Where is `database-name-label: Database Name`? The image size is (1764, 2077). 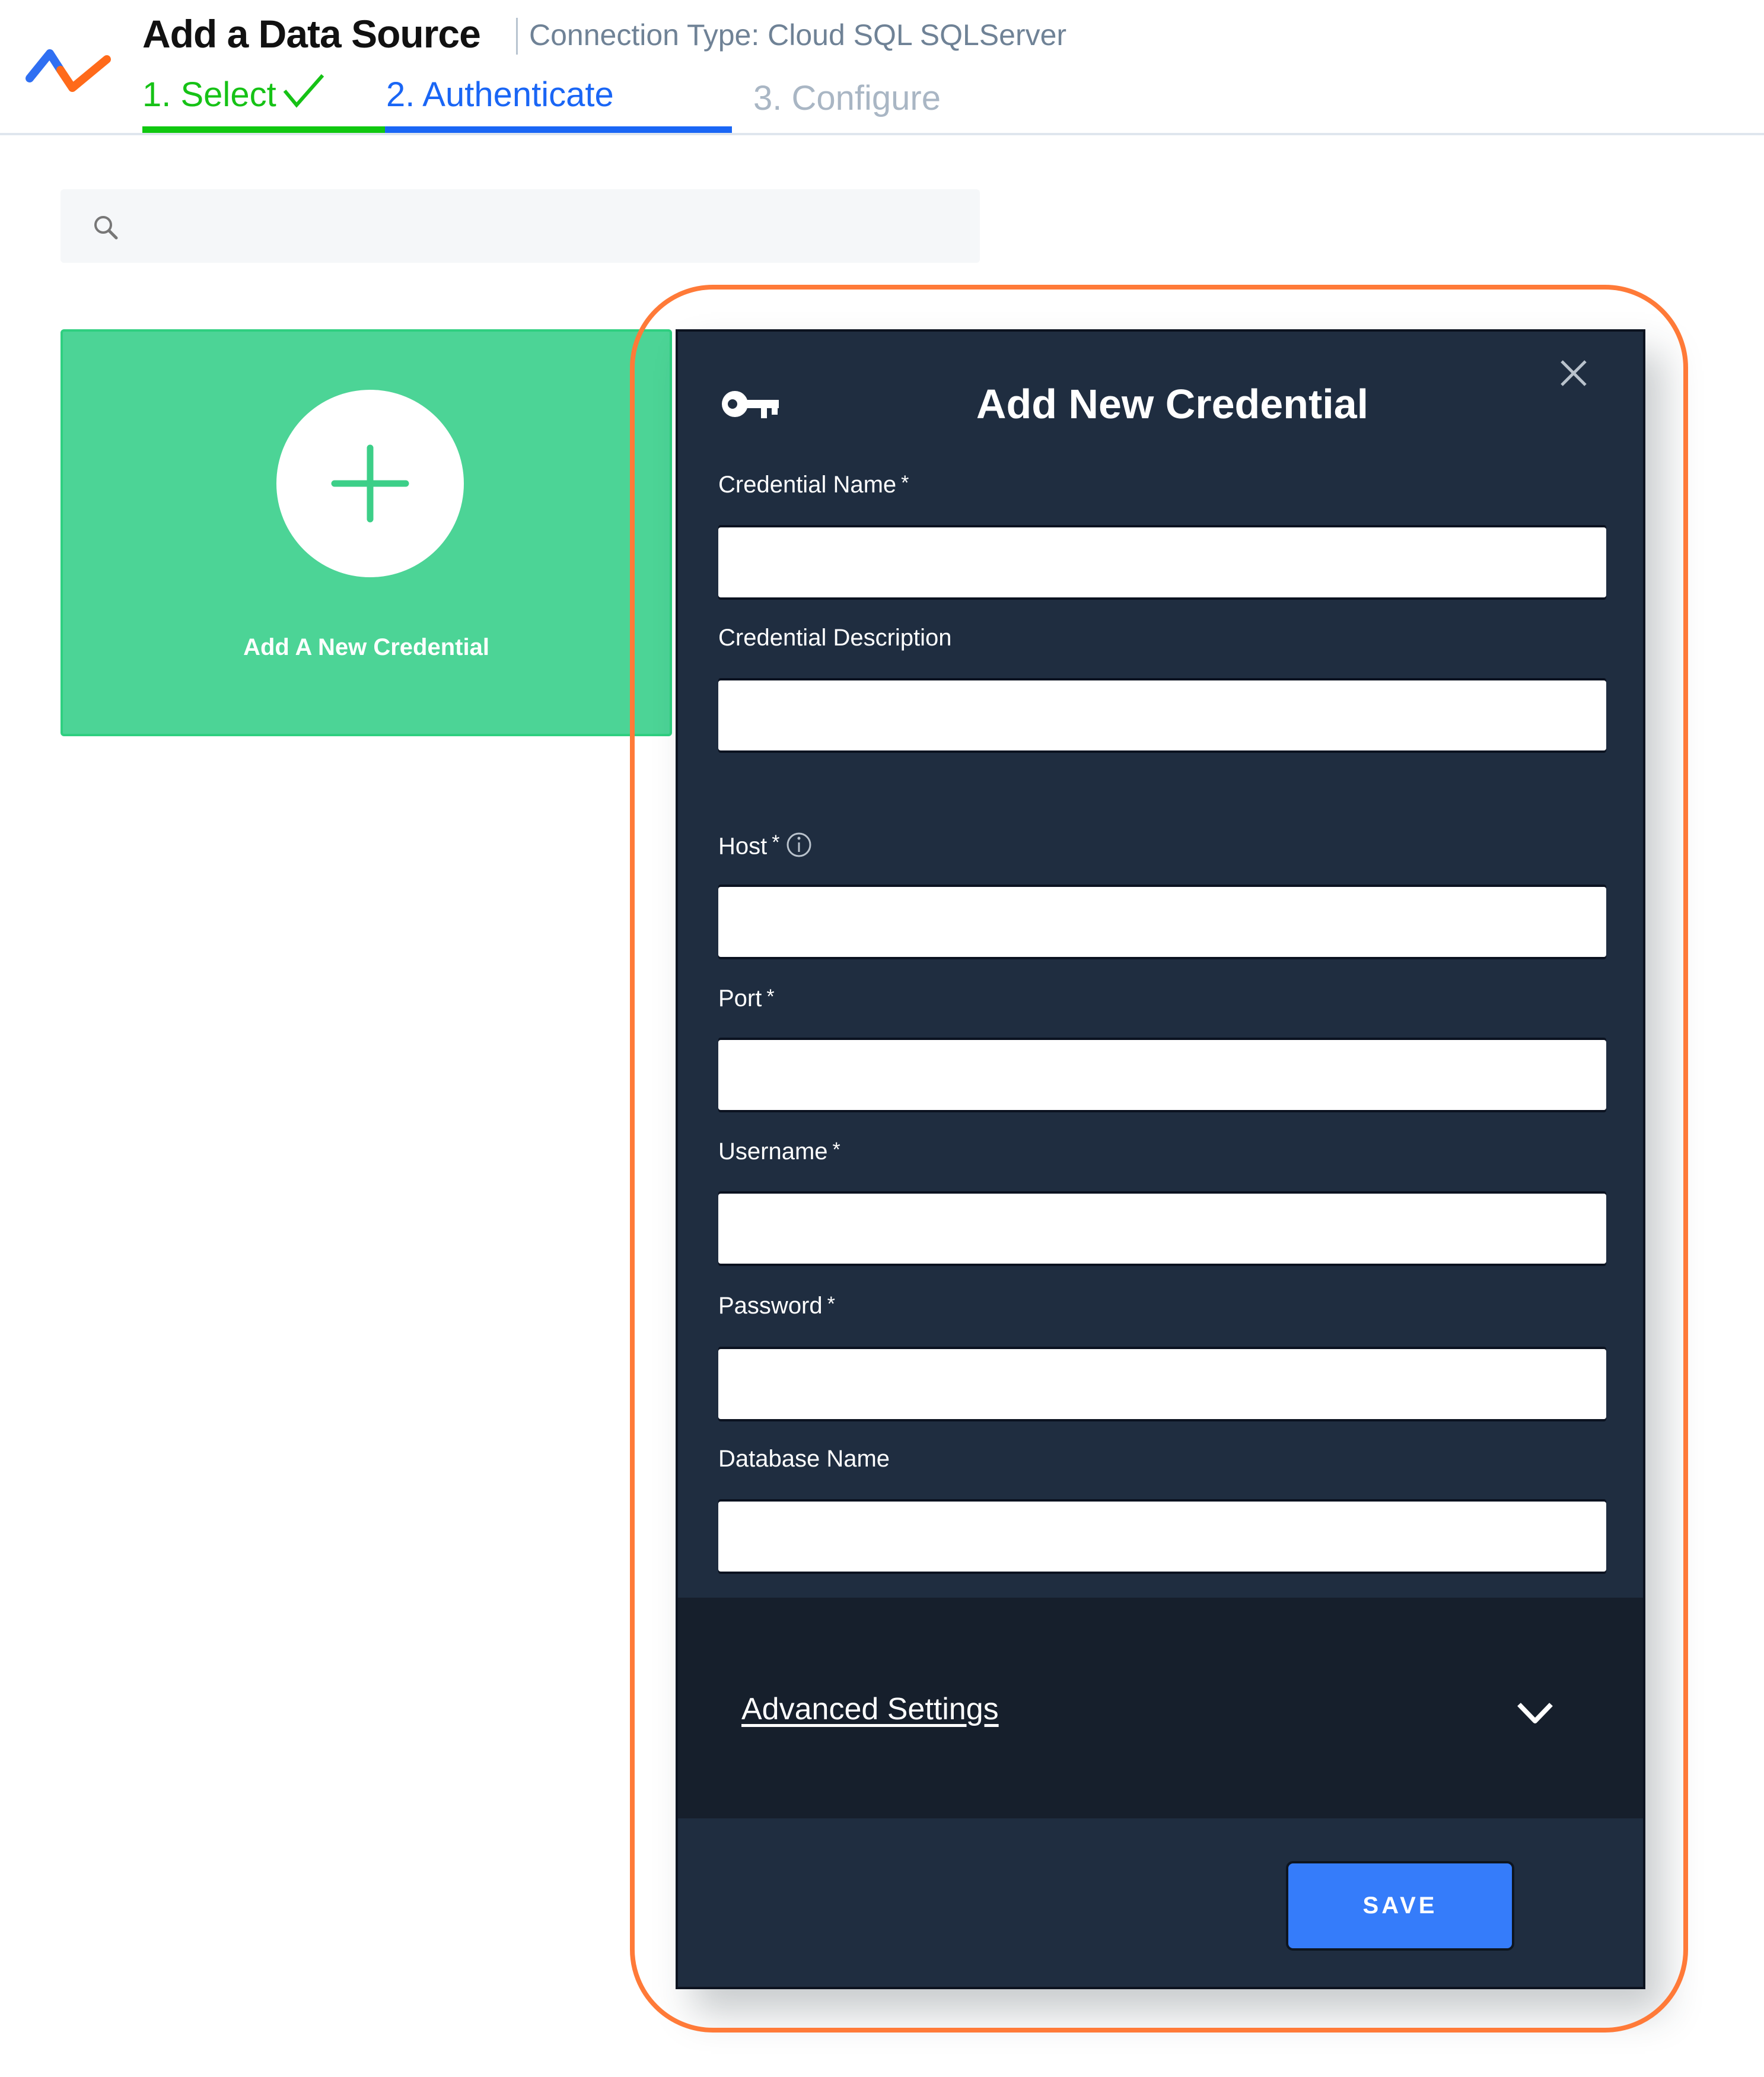
database-name-label: Database Name is located at coordinates (806, 1459).